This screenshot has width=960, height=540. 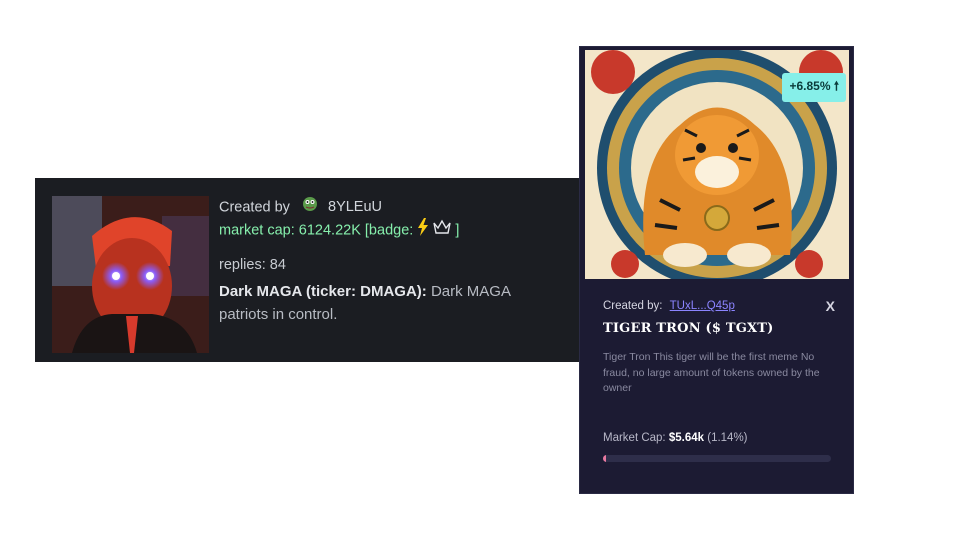 I want to click on market-cap-percent: (1.14%), so click(x=727, y=438).